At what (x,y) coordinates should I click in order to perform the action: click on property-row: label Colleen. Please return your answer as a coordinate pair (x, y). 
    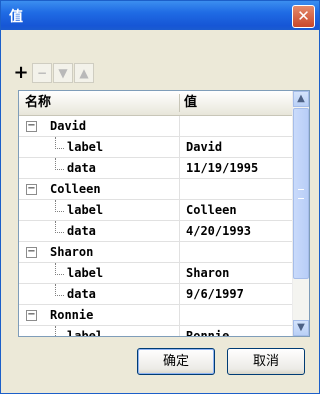
    Looking at the image, I should click on (155, 210).